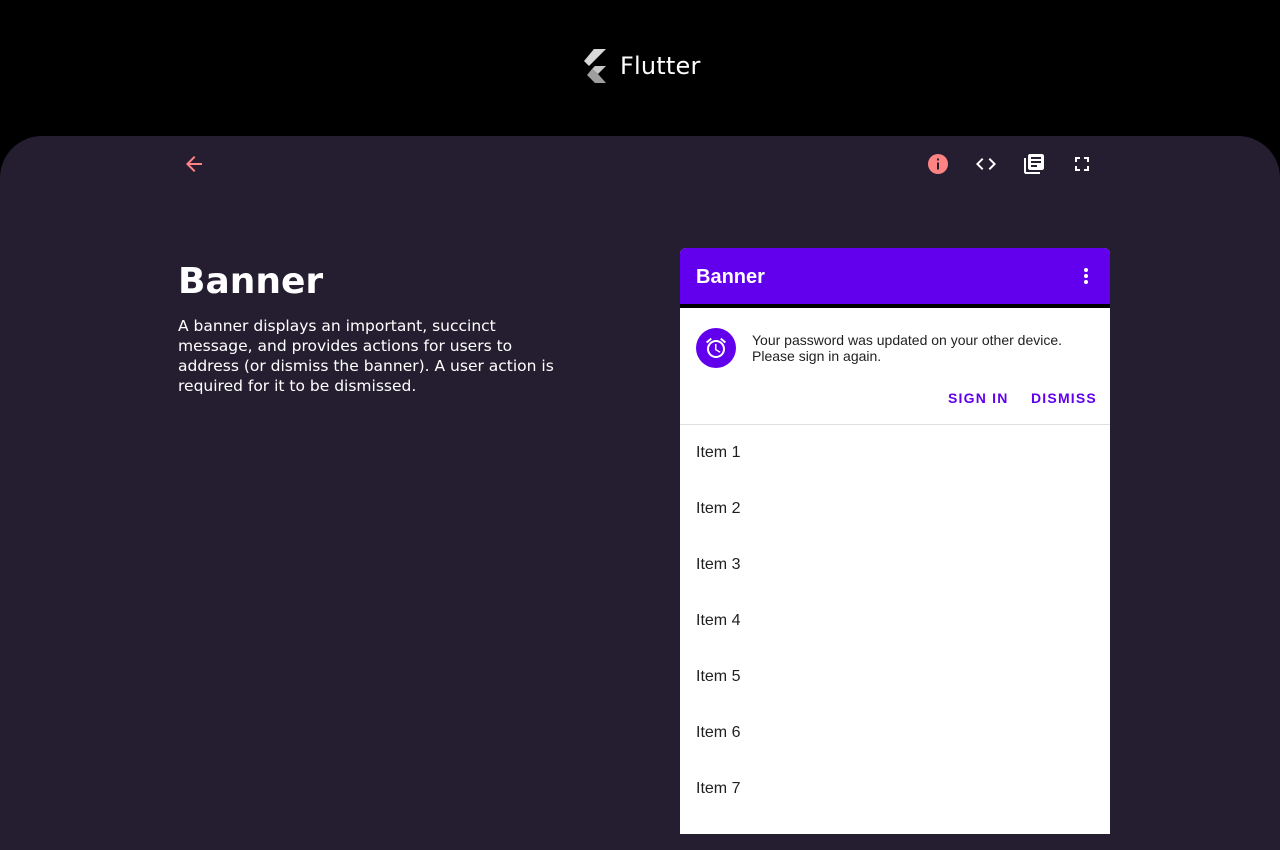 The image size is (1280, 850). I want to click on list-item: Item 2, so click(895, 509).